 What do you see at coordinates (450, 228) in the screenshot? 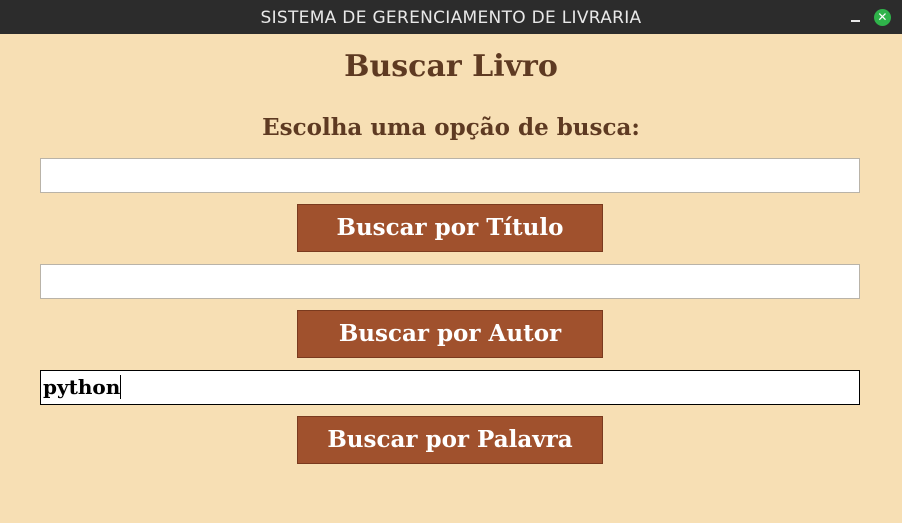
I see `search-by-title-button: Buscar por Título` at bounding box center [450, 228].